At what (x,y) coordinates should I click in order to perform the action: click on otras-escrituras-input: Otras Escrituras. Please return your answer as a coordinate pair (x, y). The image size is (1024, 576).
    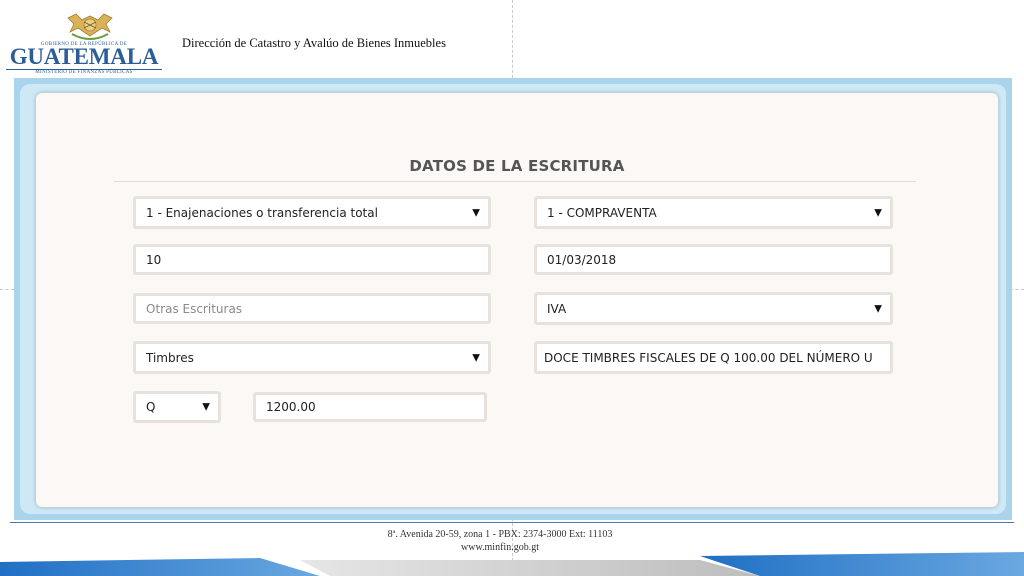
    Looking at the image, I should click on (312, 308).